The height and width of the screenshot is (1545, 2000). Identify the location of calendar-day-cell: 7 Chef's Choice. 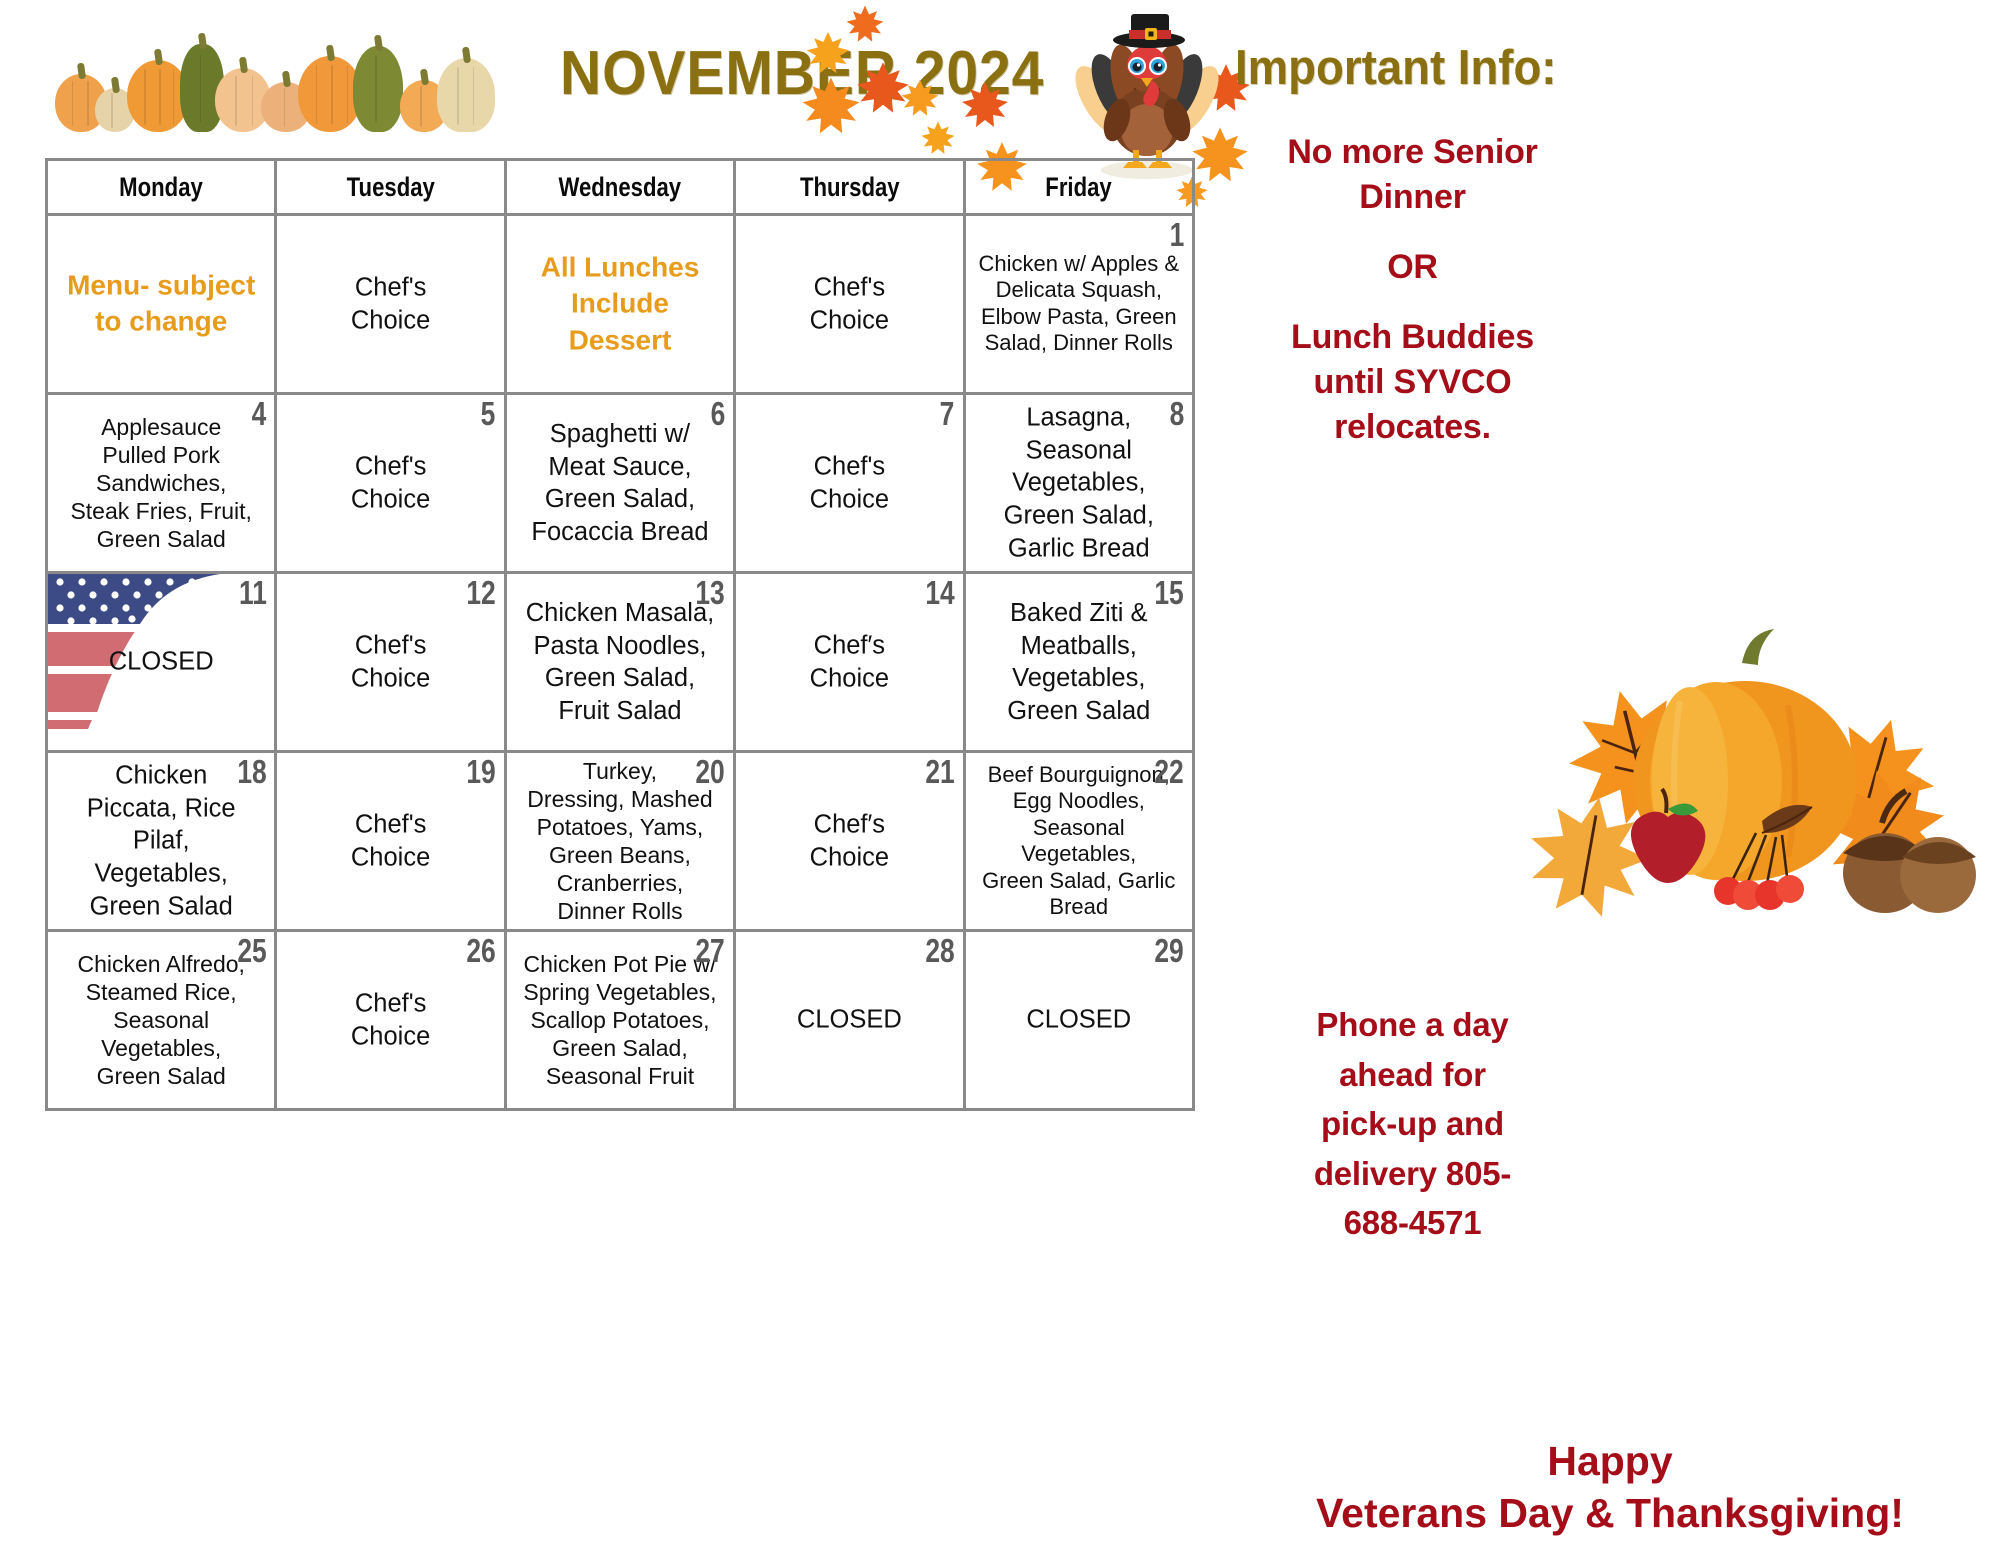
(849, 483).